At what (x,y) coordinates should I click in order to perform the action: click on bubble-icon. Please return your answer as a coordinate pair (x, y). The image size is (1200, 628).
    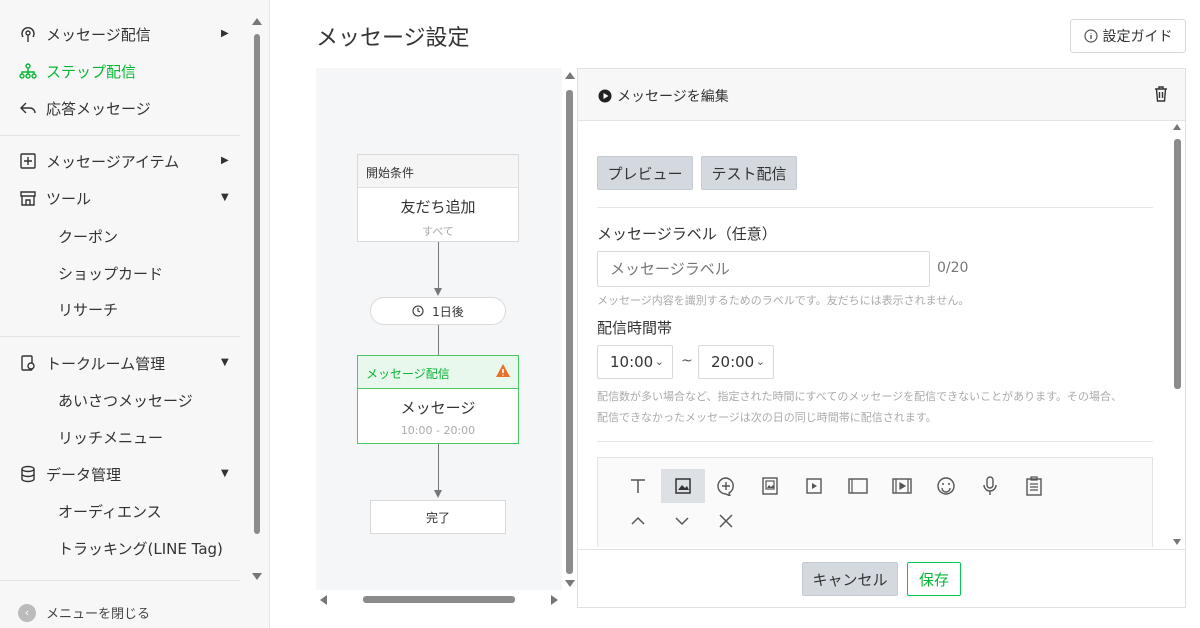
    Looking at the image, I should click on (726, 486).